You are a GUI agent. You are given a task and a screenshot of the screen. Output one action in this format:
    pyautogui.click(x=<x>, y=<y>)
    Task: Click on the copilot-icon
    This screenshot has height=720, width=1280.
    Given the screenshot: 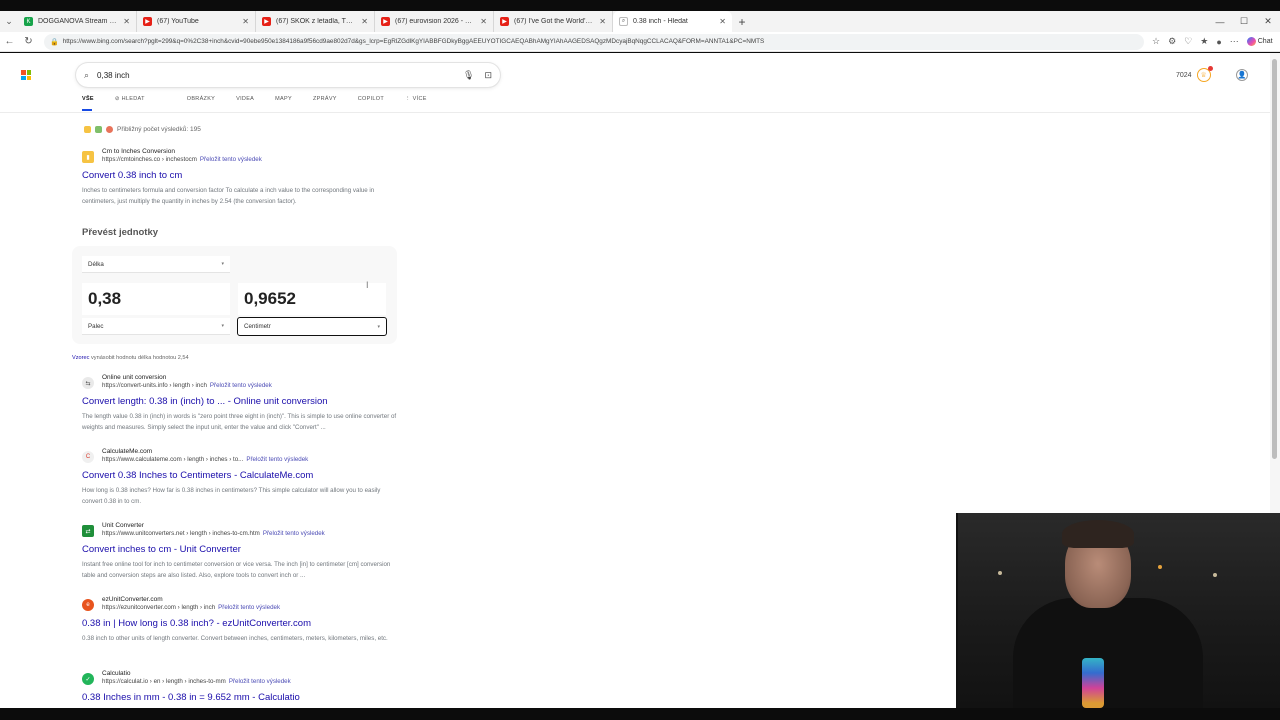 What is the action you would take?
    pyautogui.click(x=1251, y=41)
    